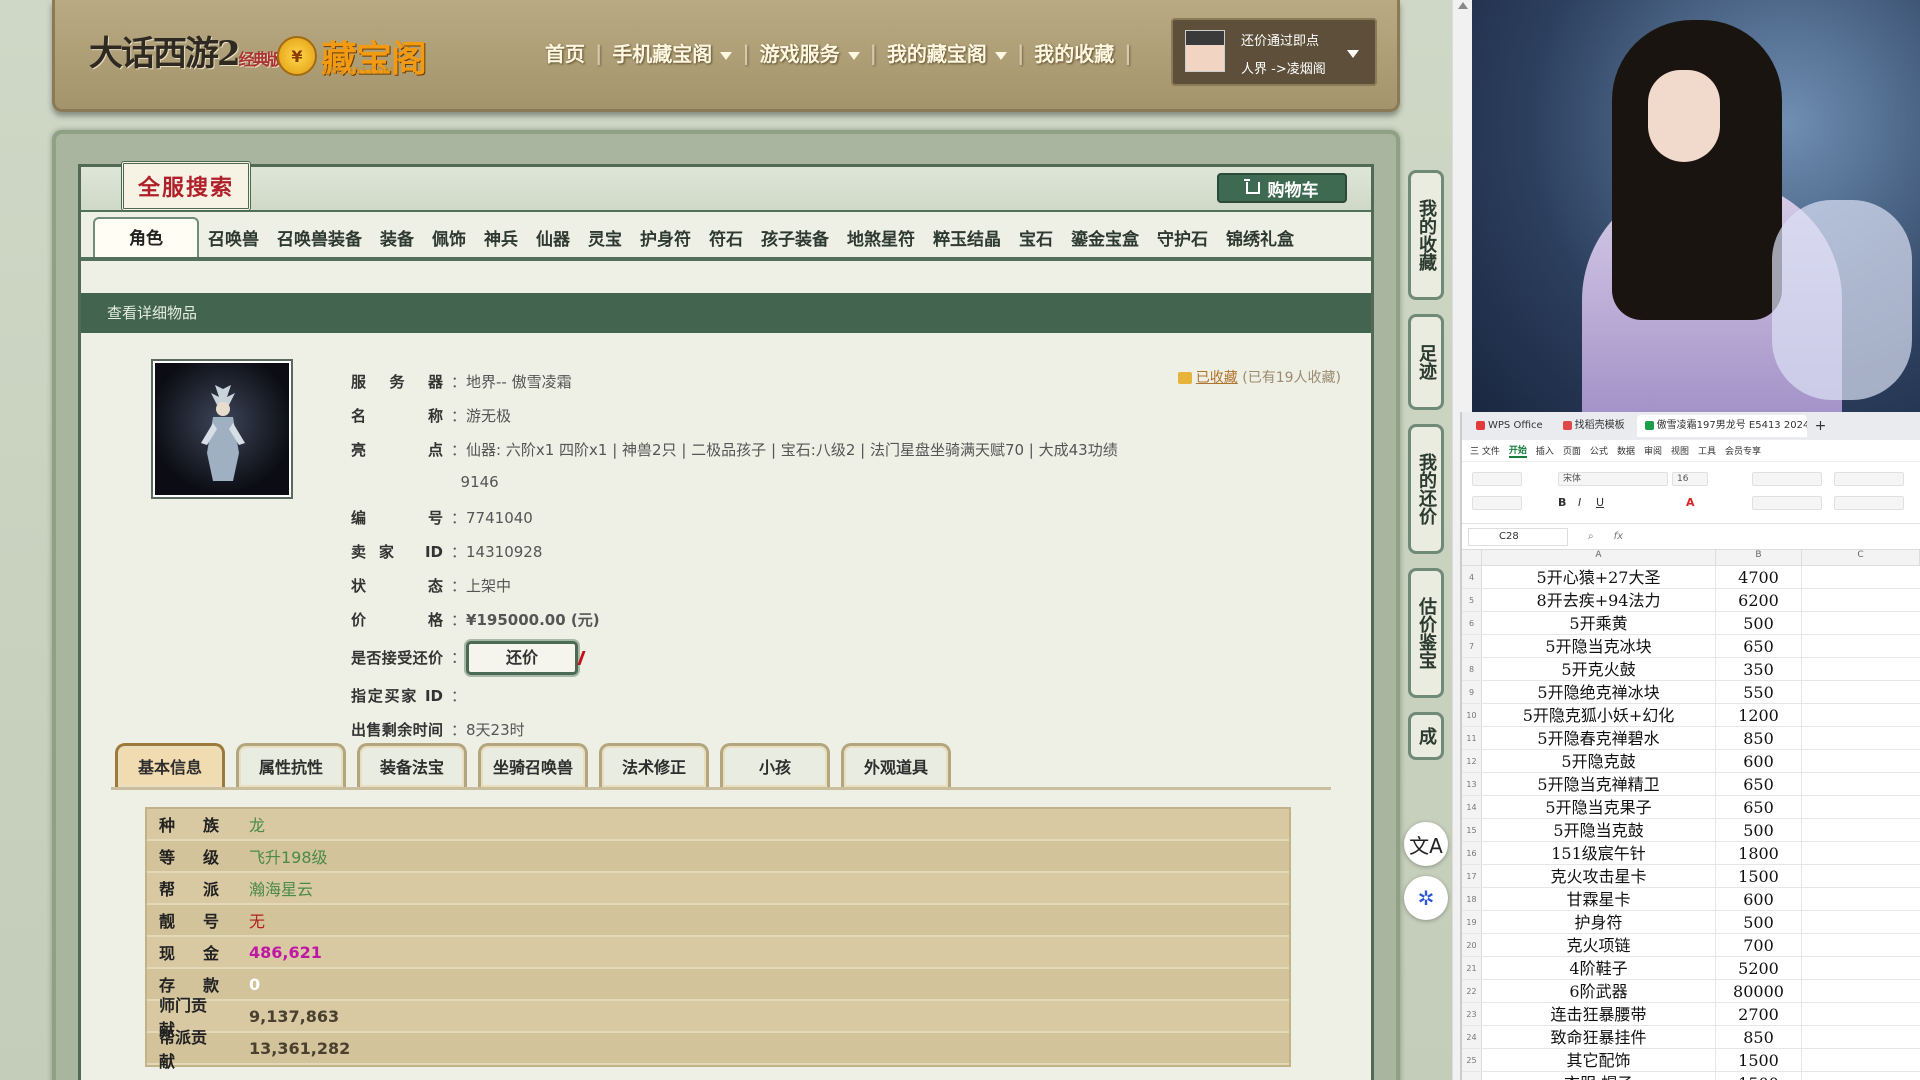 Image resolution: width=1920 pixels, height=1080 pixels. I want to click on wps-tab-sheet: 傲雪凌霜197男龙号 E5413 2024, so click(1721, 426).